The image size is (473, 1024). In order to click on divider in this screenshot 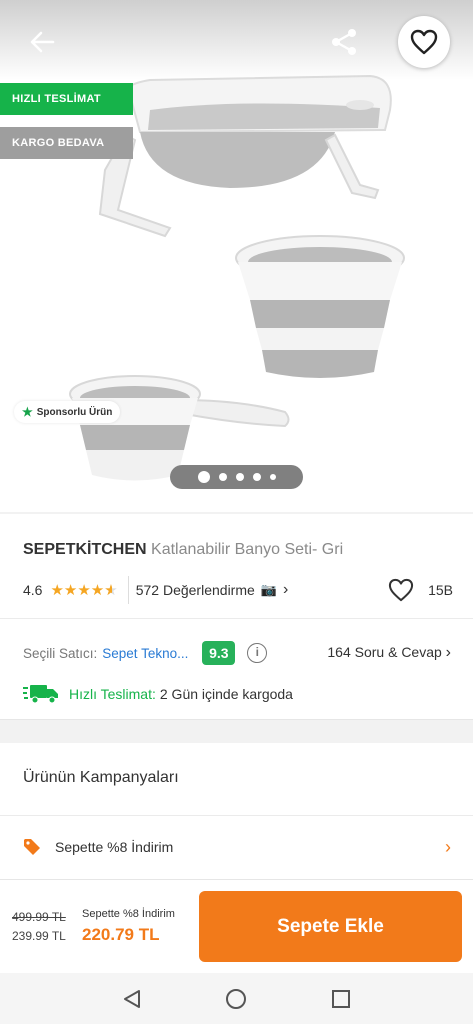, I will do `click(128, 590)`.